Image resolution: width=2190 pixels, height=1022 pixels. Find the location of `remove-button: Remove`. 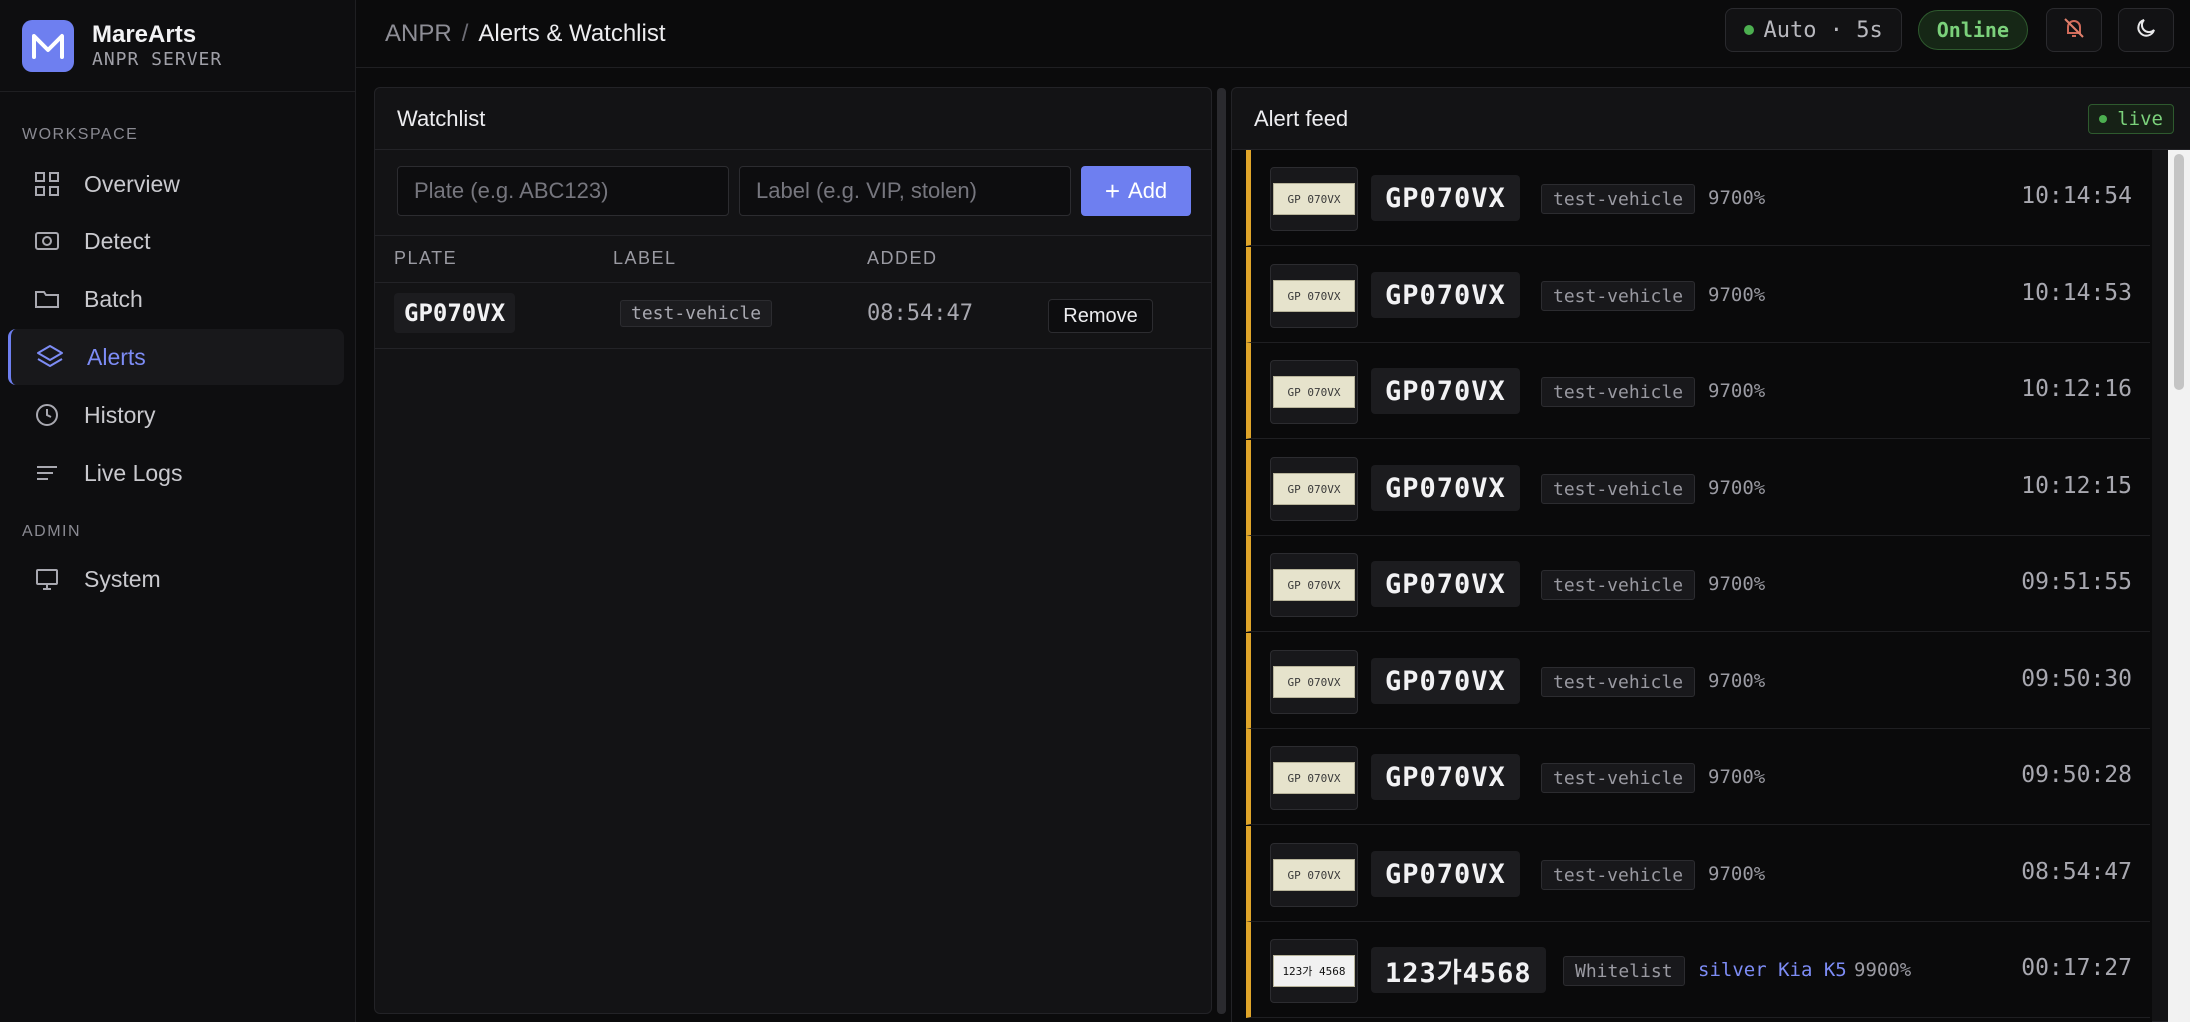

remove-button: Remove is located at coordinates (1100, 316).